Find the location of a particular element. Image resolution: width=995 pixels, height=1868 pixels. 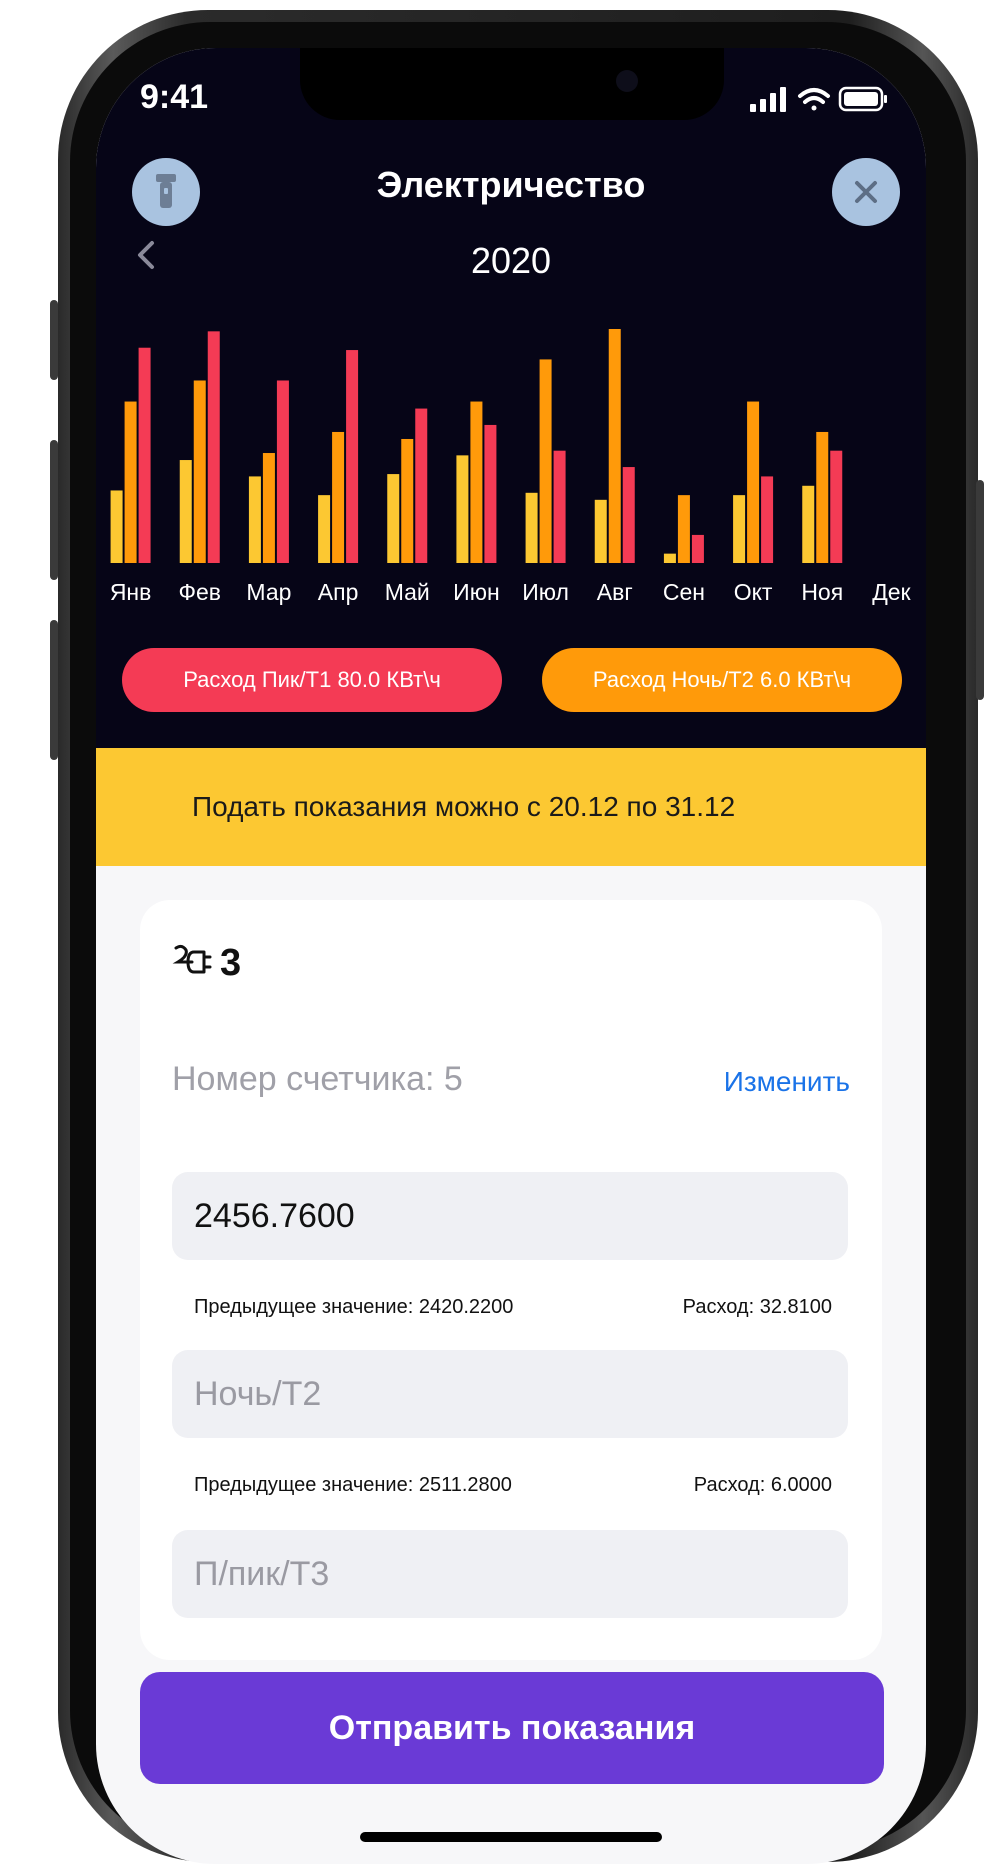

month-tick-label: Фев is located at coordinates (200, 592).